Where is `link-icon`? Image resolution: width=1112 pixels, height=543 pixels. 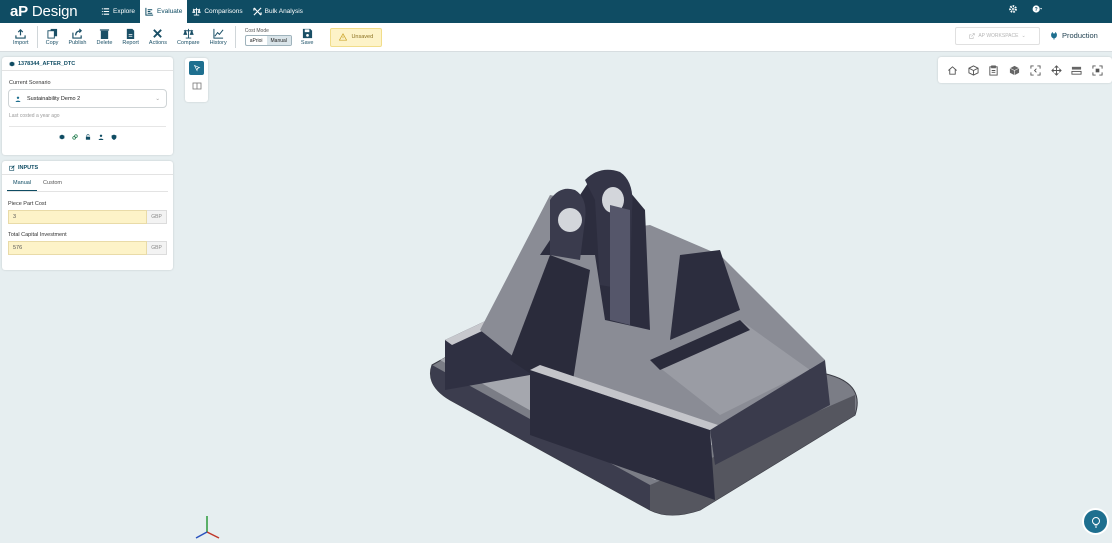
link-icon is located at coordinates (74, 137).